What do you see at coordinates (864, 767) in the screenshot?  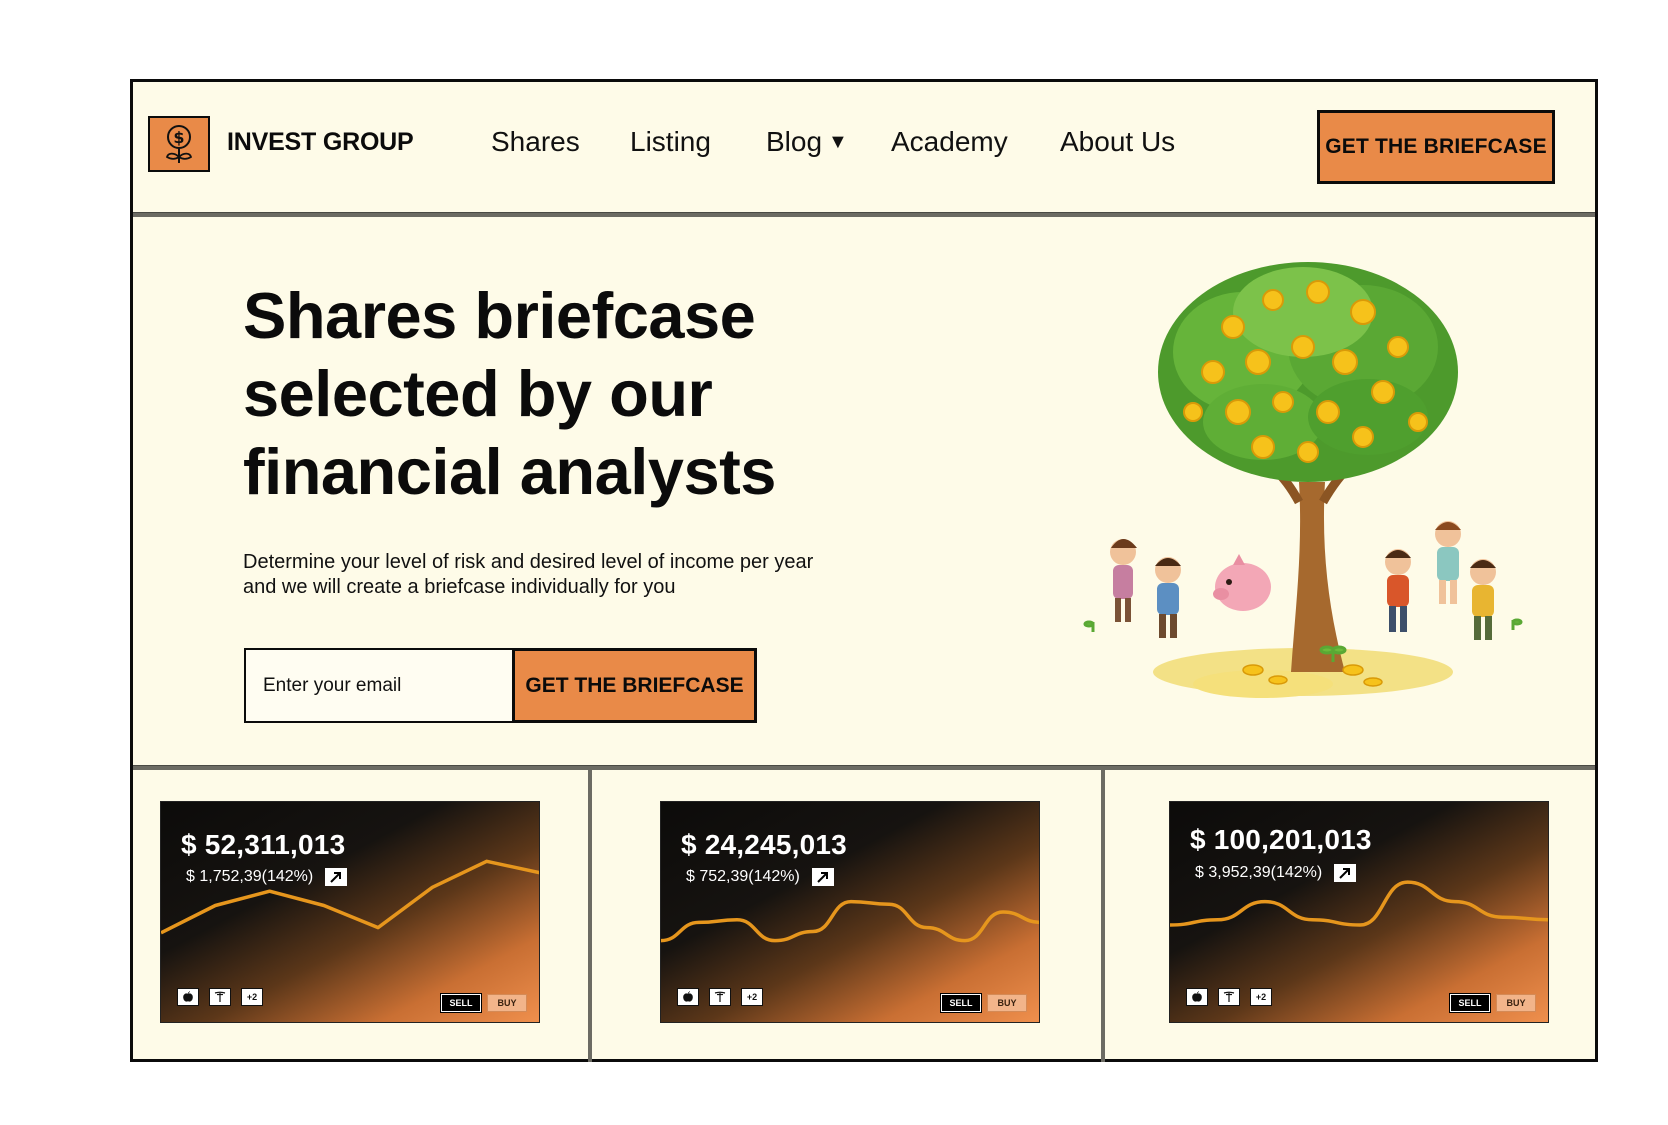 I see `hero-divider` at bounding box center [864, 767].